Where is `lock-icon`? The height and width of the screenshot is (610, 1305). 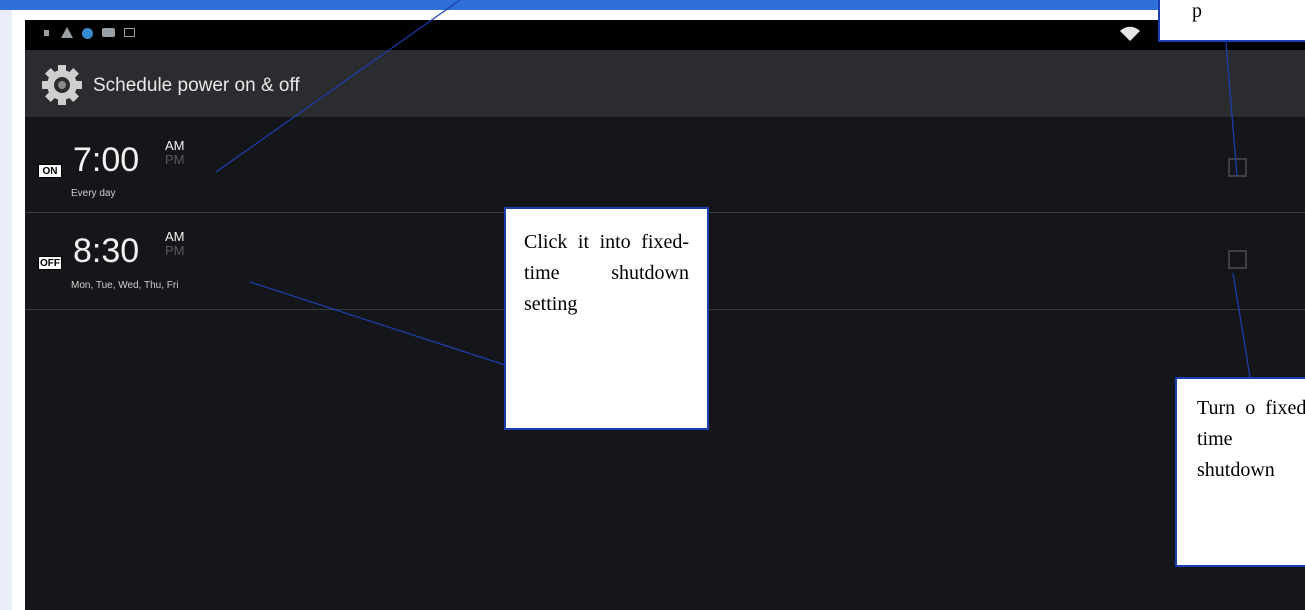 lock-icon is located at coordinates (46, 33).